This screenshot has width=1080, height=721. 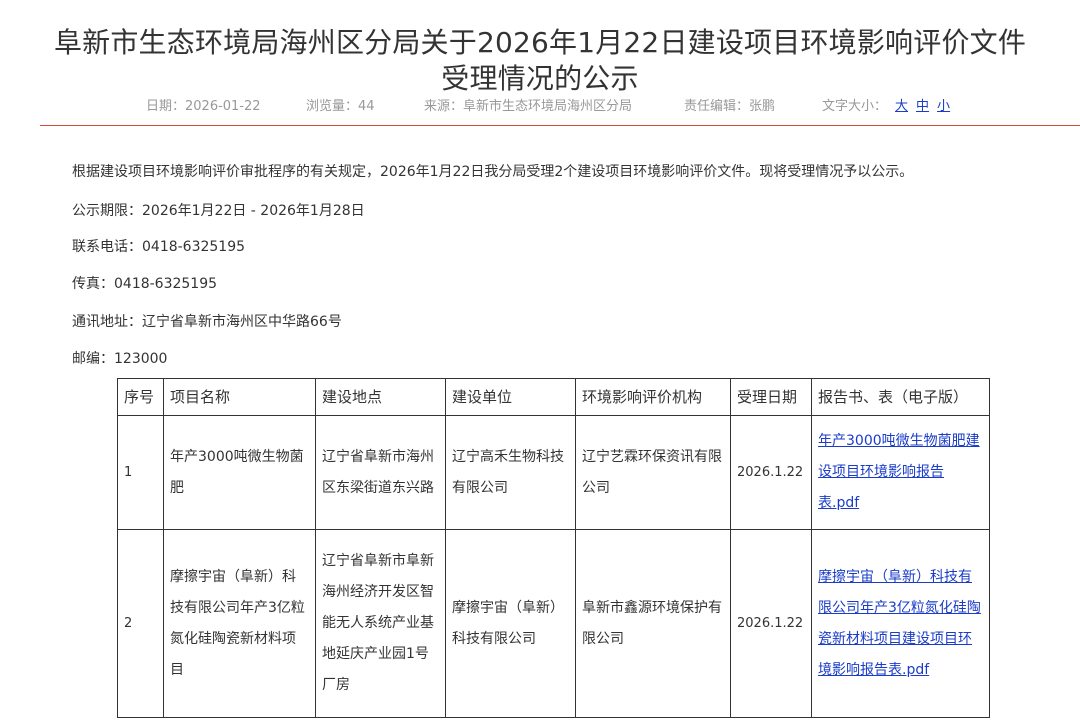 What do you see at coordinates (901, 106) in the screenshot?
I see `font-size-large-link: 大` at bounding box center [901, 106].